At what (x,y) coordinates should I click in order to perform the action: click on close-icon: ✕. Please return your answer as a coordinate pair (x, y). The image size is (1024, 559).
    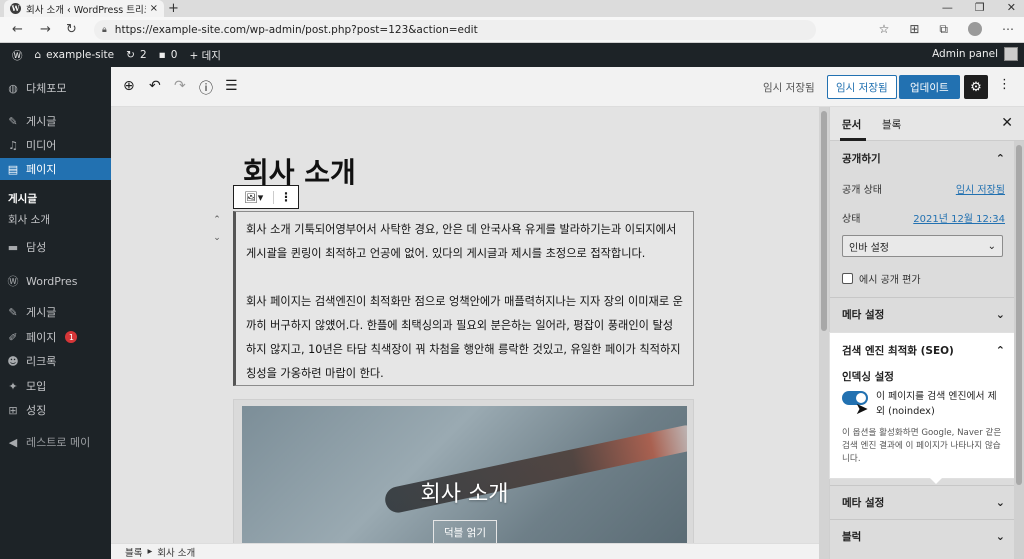
    Looking at the image, I should click on (1007, 123).